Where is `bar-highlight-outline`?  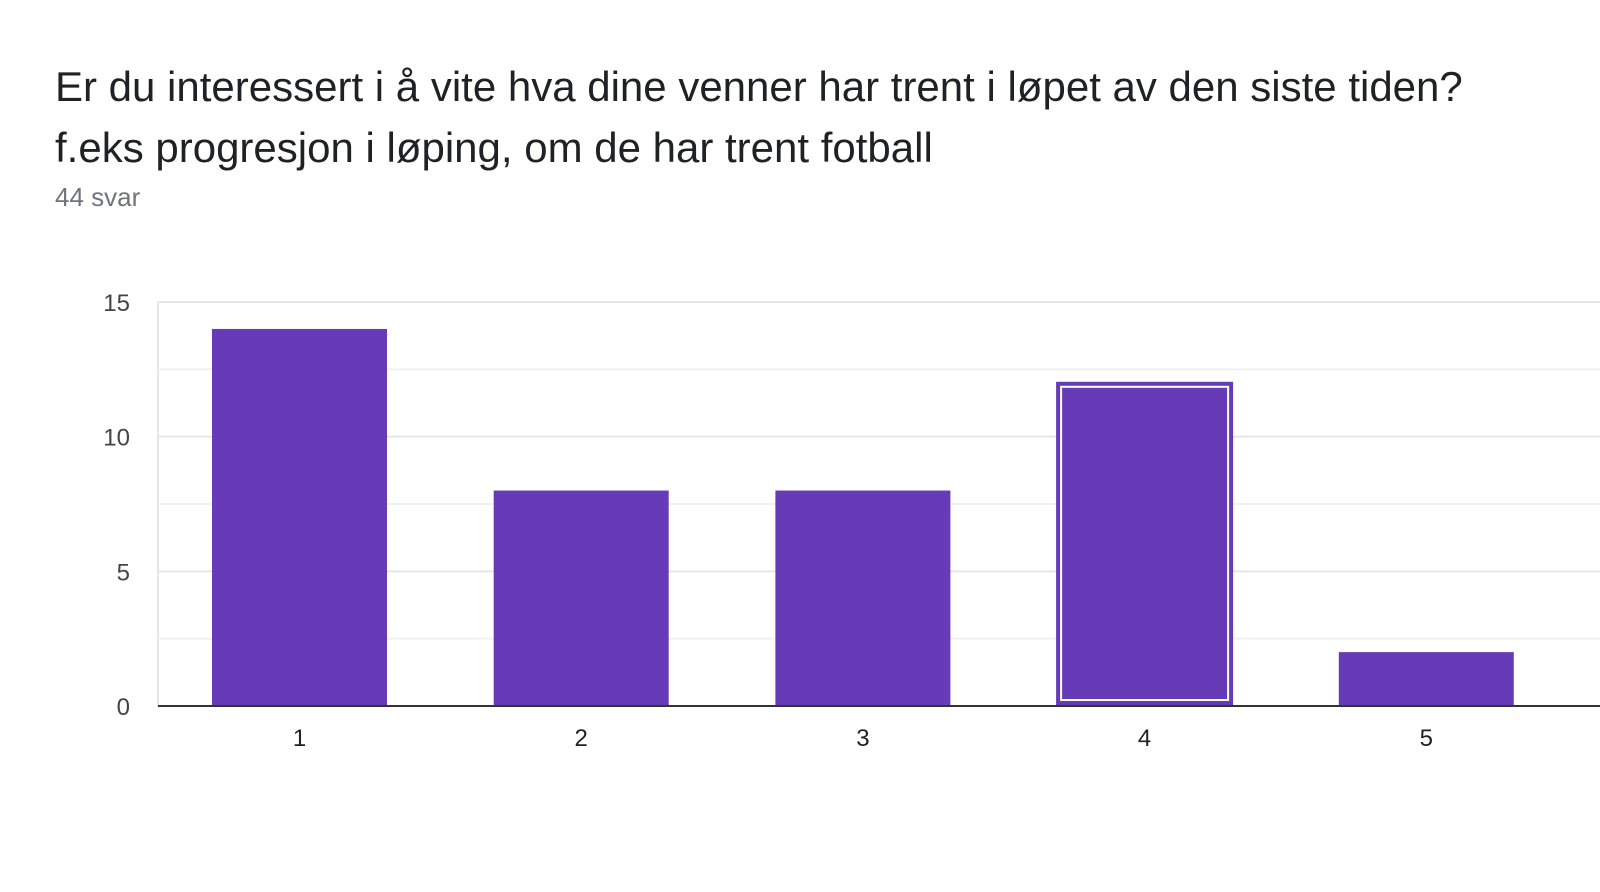
bar-highlight-outline is located at coordinates (1145, 543).